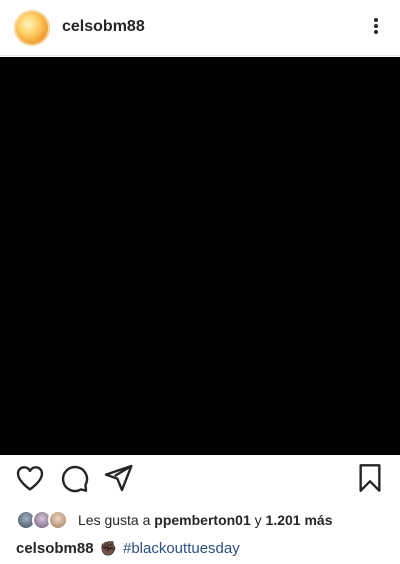  Describe the element at coordinates (114, 520) in the screenshot. I see `likes-prefix: Les gusta a` at that location.